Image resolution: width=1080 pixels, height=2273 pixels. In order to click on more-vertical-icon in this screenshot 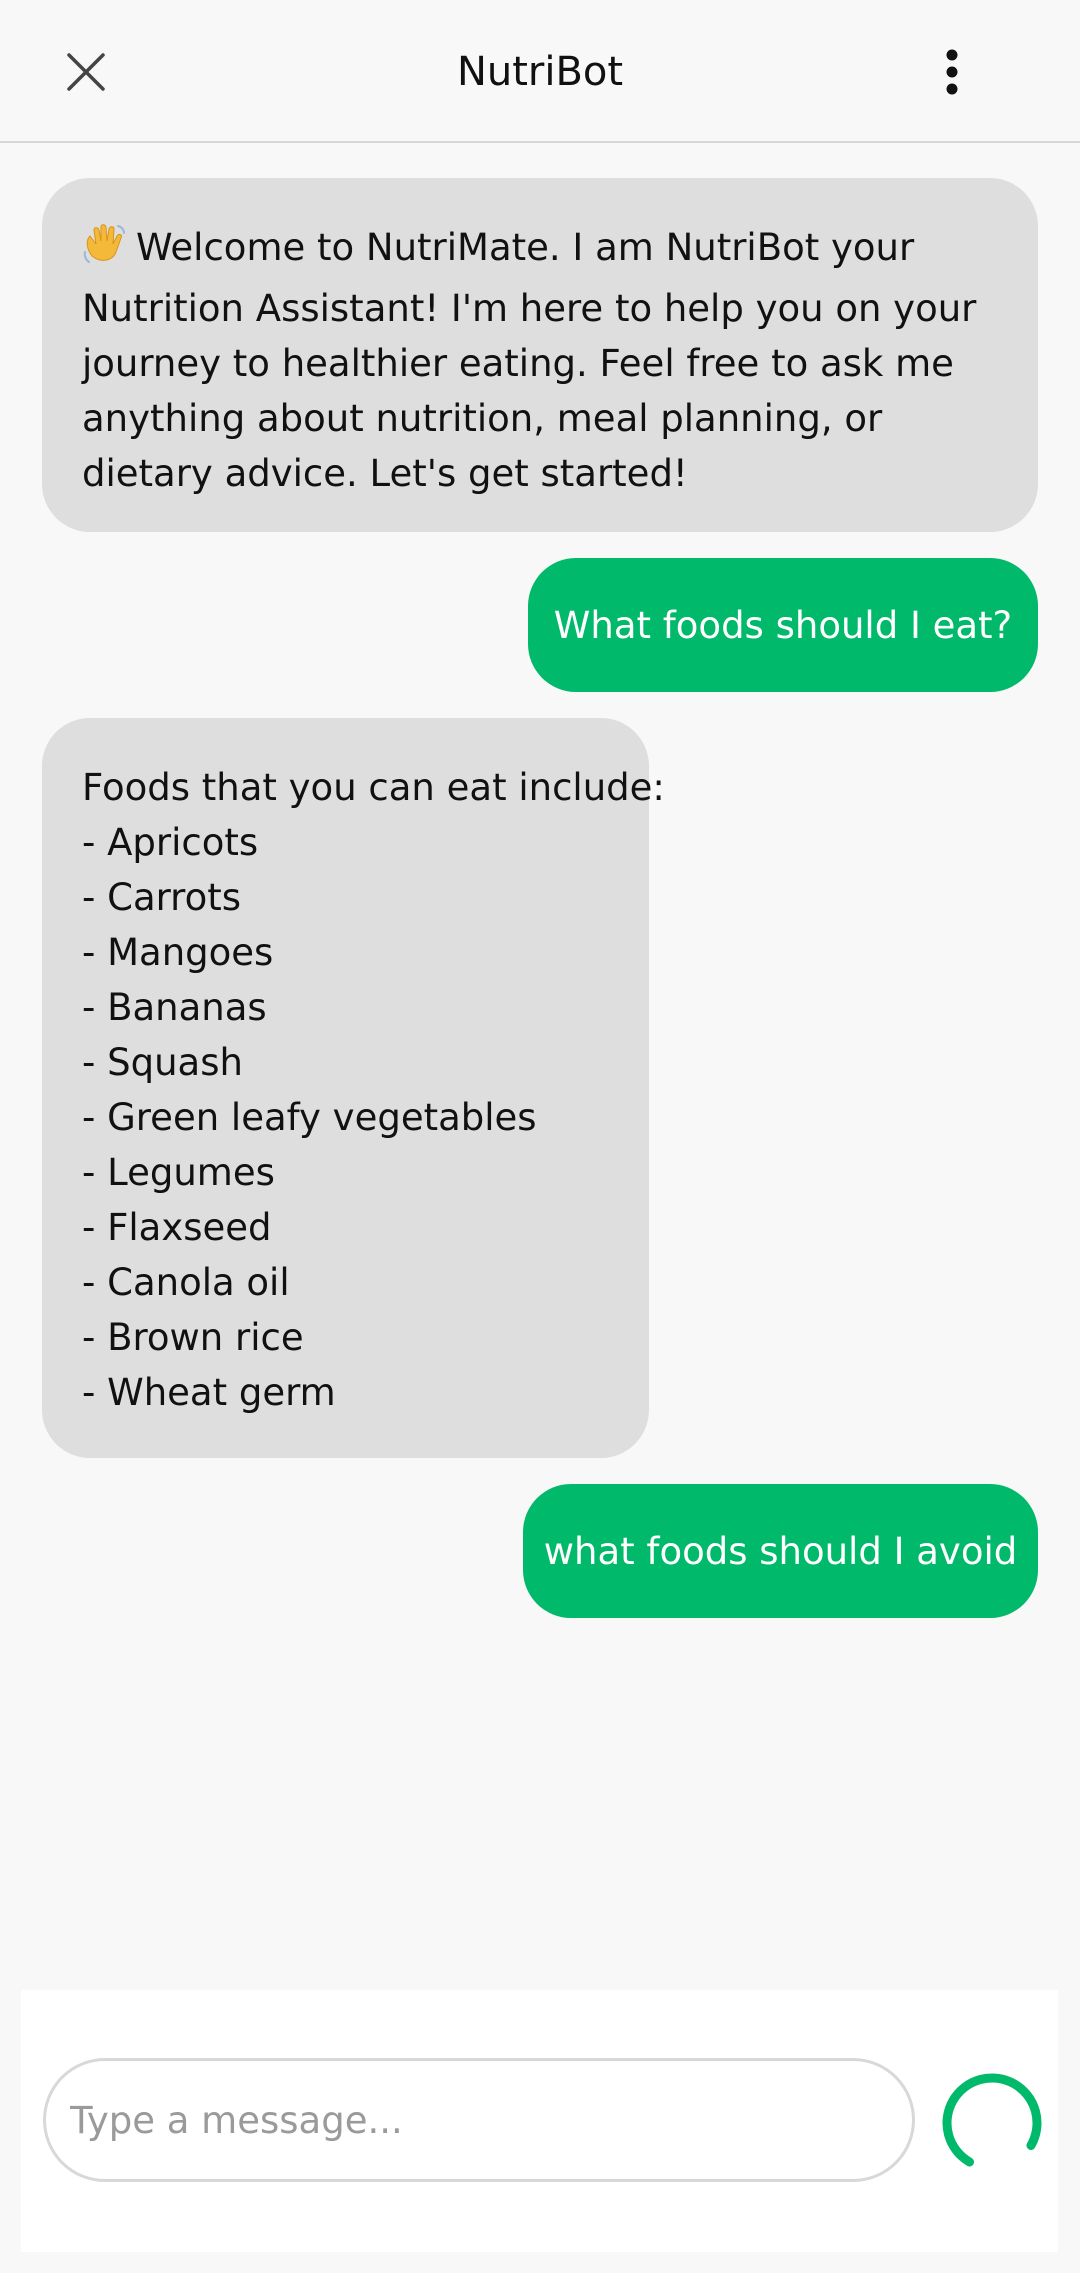, I will do `click(952, 72)`.